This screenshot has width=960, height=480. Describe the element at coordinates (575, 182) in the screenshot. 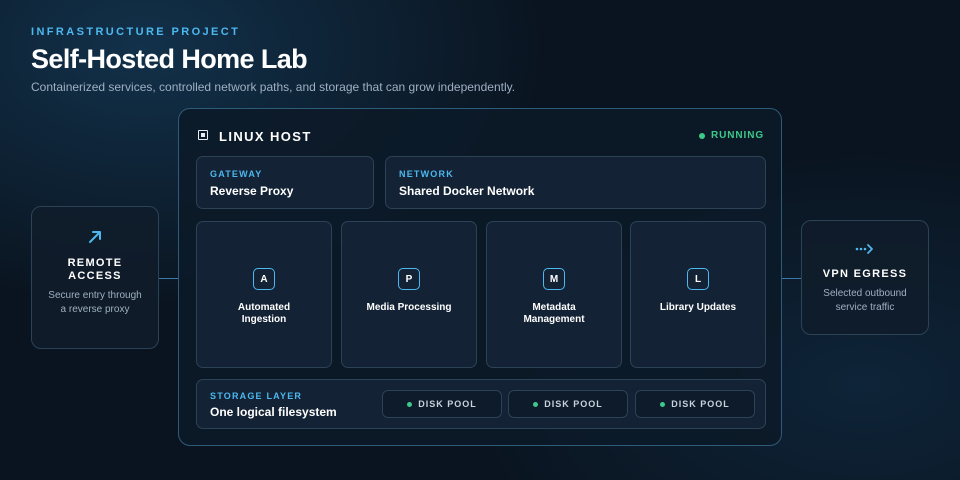

I see `network-card: NETWORK Shared Docker Network` at that location.